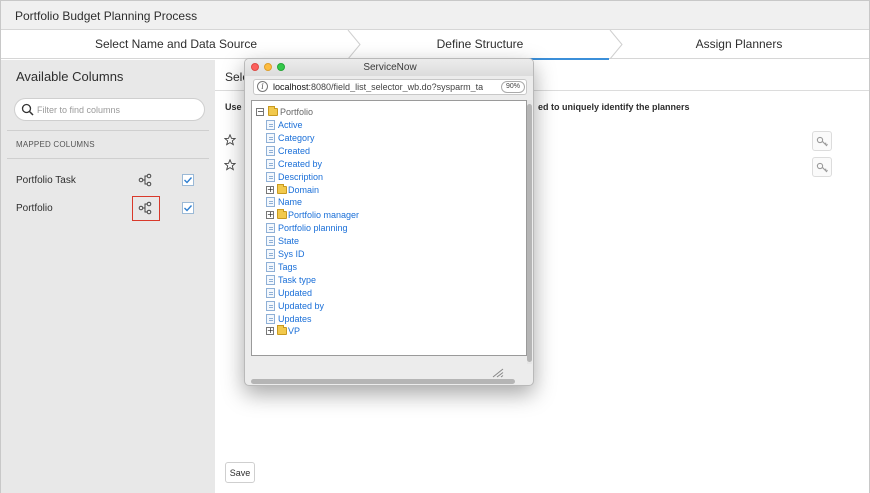  What do you see at coordinates (262, 86) in the screenshot?
I see `info-icon: i` at bounding box center [262, 86].